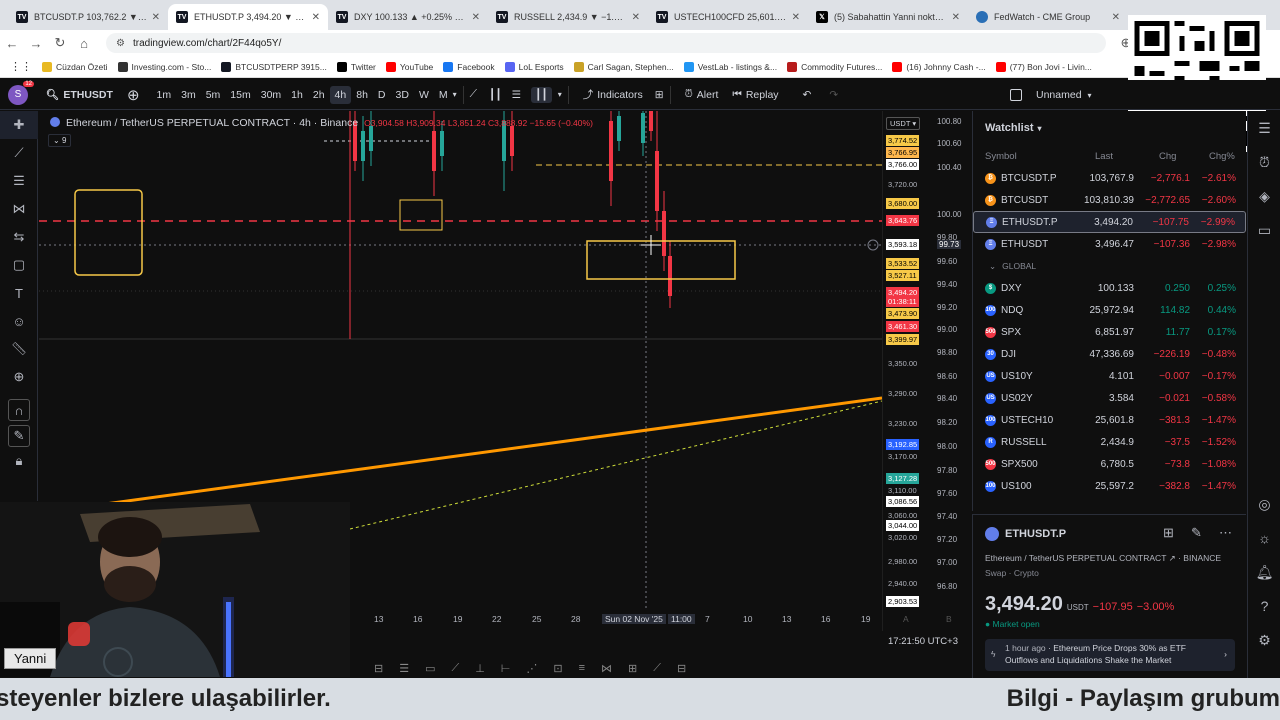 The height and width of the screenshot is (720, 1280). Describe the element at coordinates (728, 17) in the screenshot. I see `browser-tab: TV USTECH100CFD 25,601.8 ▼ −1.47% ✕` at that location.